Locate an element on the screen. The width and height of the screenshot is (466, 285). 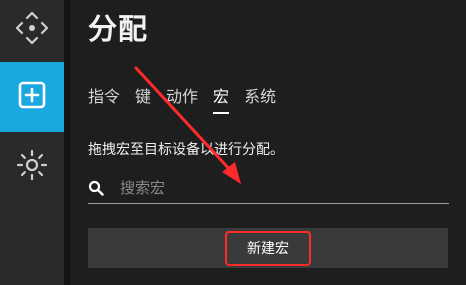
tab-bar: 指令 键 动作 宏 系统 is located at coordinates (189, 101).